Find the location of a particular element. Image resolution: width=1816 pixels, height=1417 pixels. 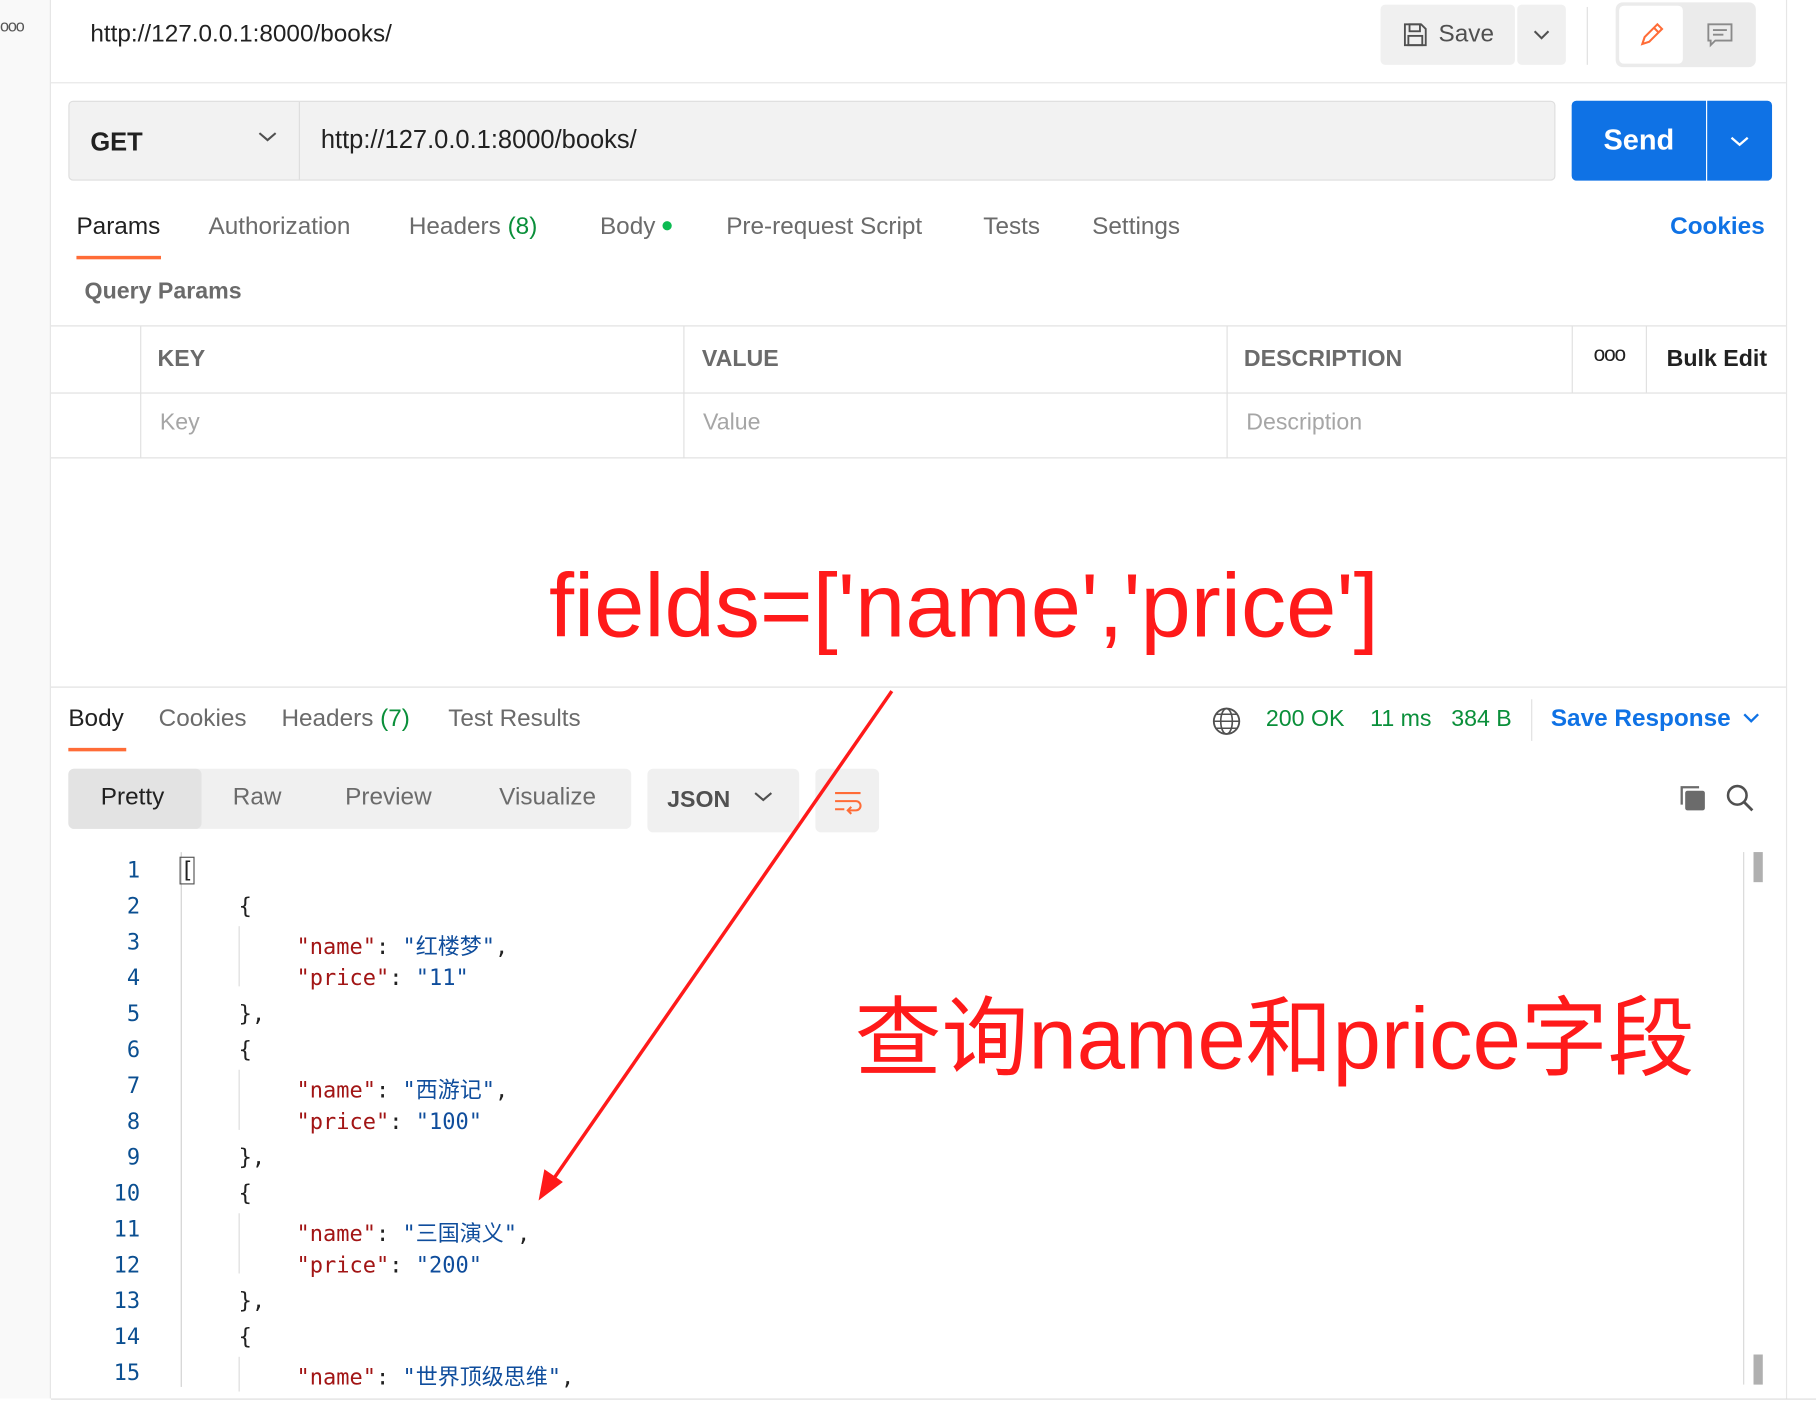

format-select: JSON is located at coordinates (723, 800).